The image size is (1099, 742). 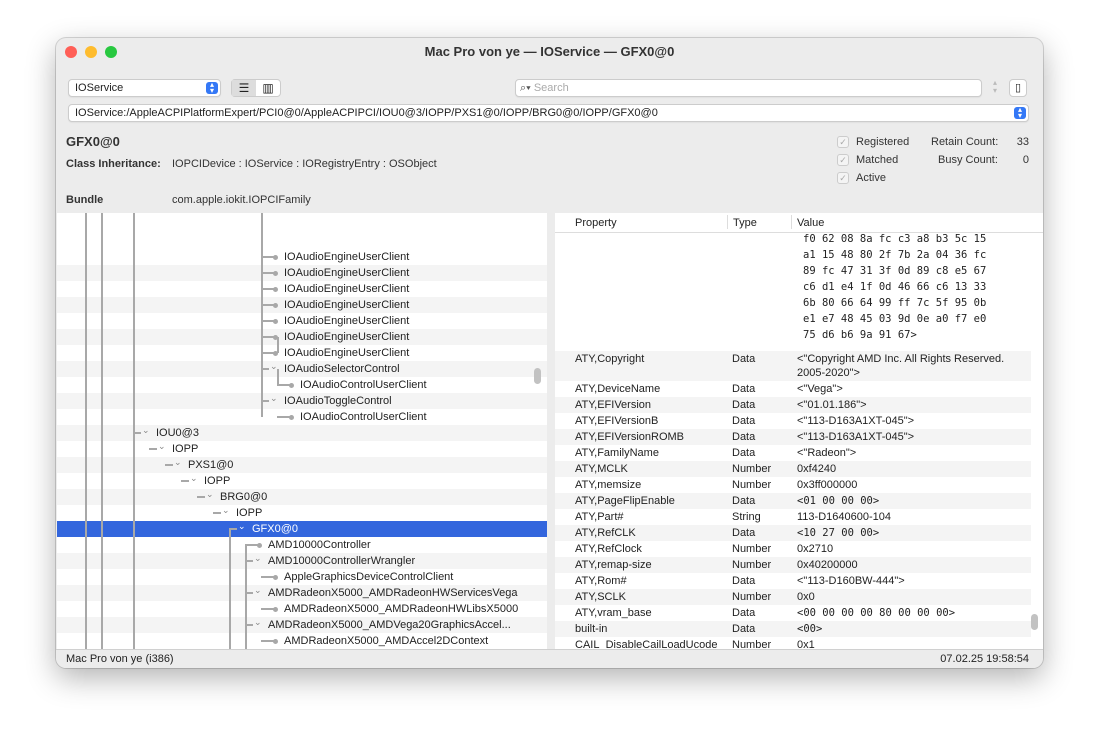 What do you see at coordinates (551, 431) in the screenshot?
I see `split-divider` at bounding box center [551, 431].